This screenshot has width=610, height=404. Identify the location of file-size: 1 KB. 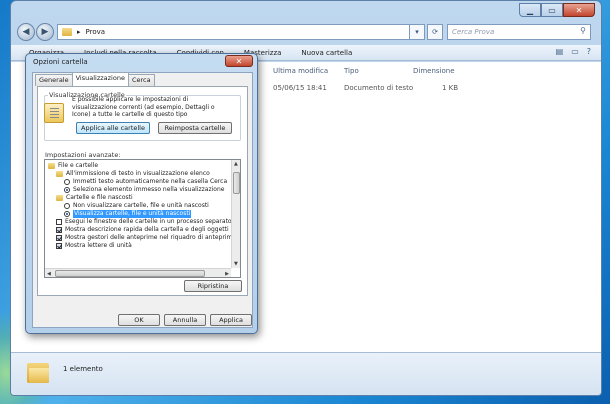
(450, 88).